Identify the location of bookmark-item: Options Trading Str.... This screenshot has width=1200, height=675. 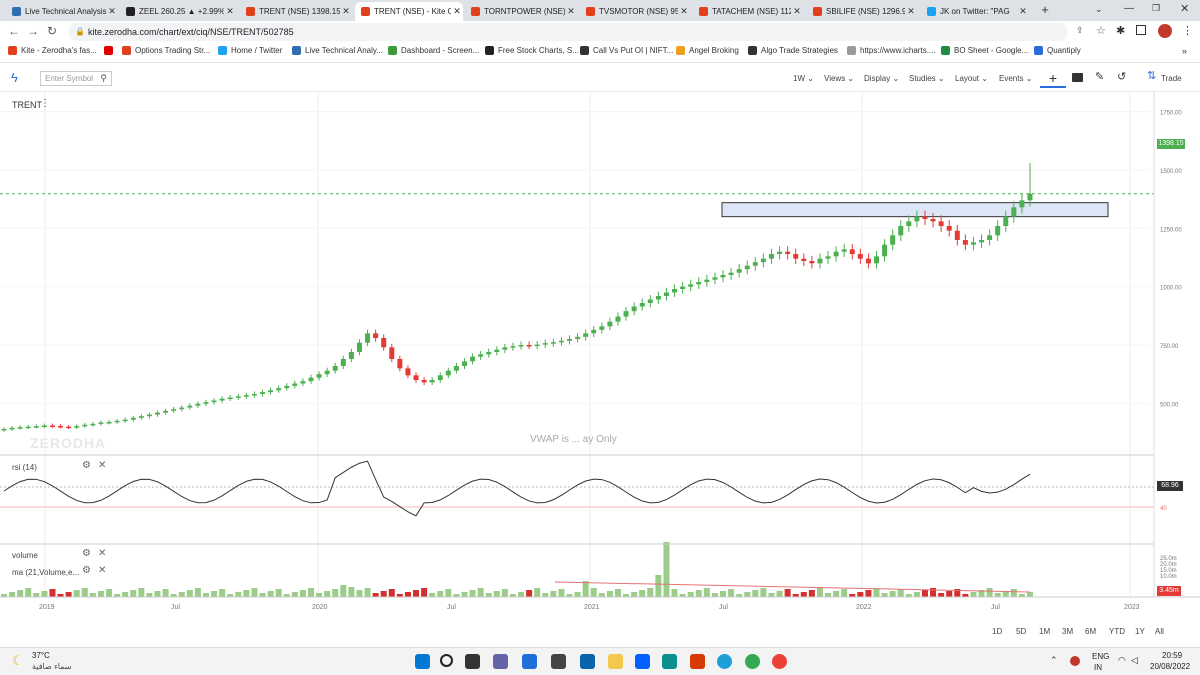
(166, 50).